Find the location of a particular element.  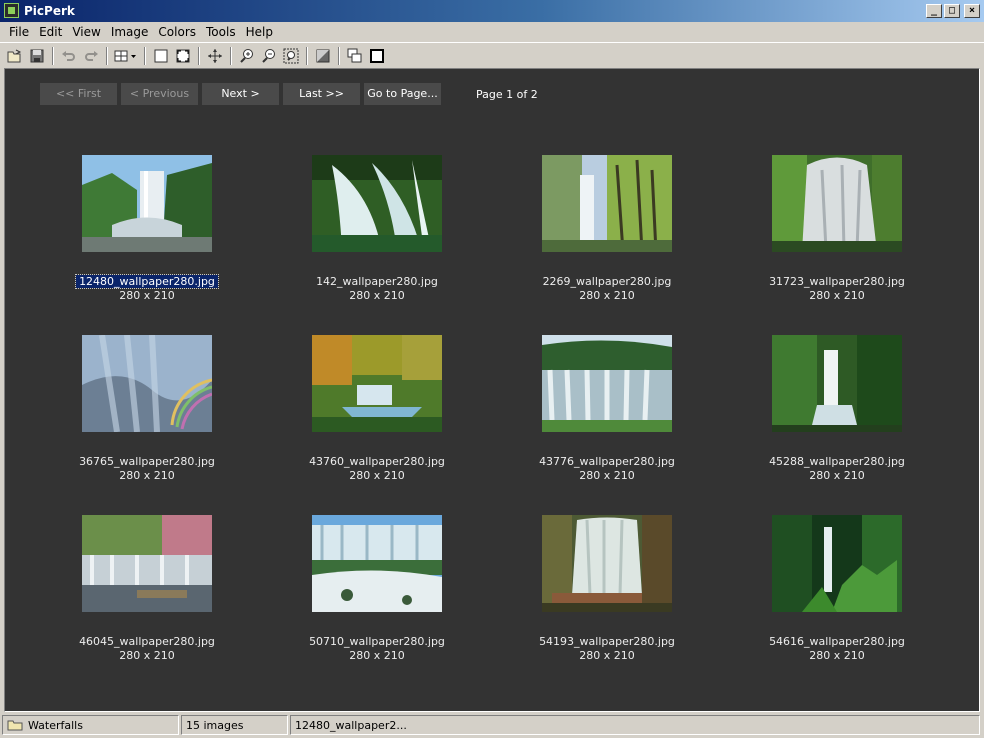

menu-view: View is located at coordinates (86, 32).